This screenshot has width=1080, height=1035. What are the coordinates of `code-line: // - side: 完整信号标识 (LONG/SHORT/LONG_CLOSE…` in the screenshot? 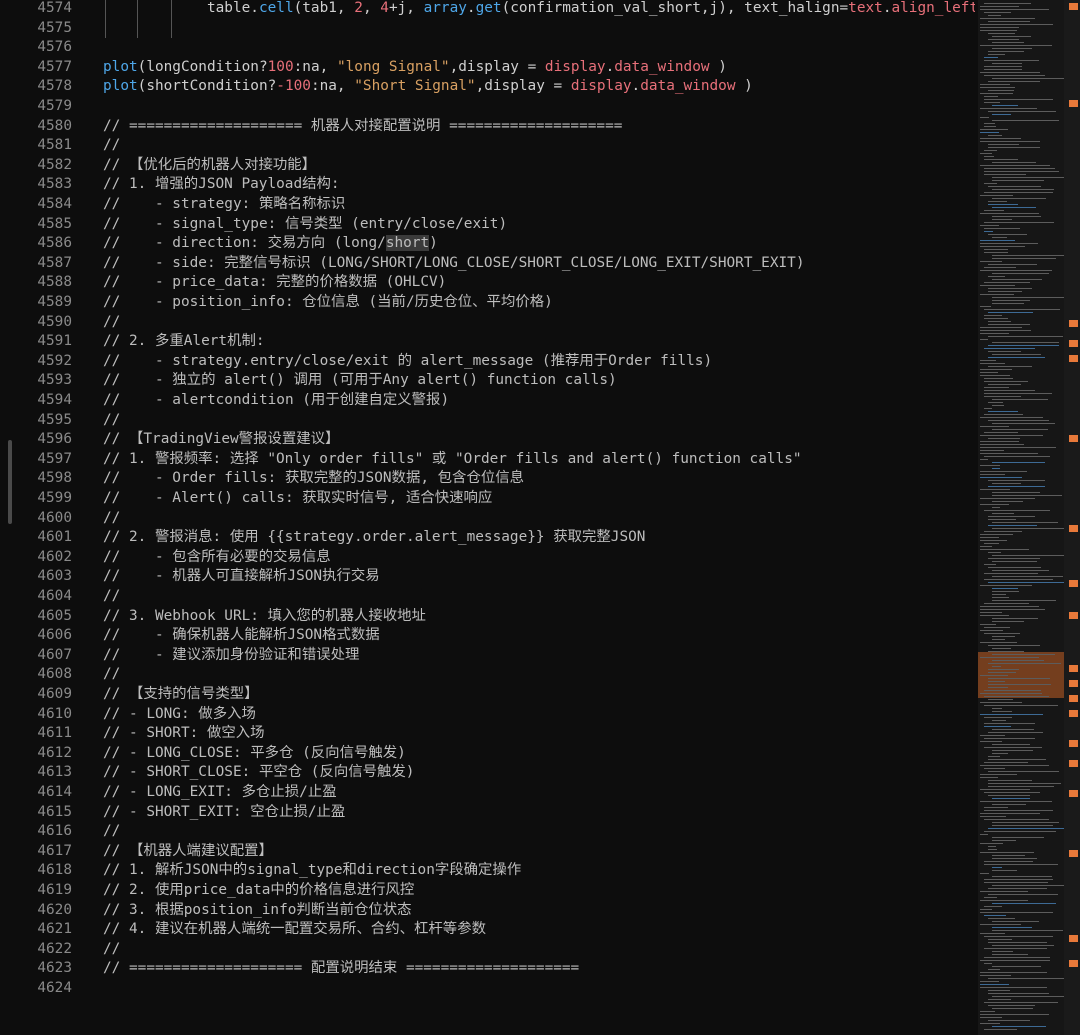 It's located at (453, 264).